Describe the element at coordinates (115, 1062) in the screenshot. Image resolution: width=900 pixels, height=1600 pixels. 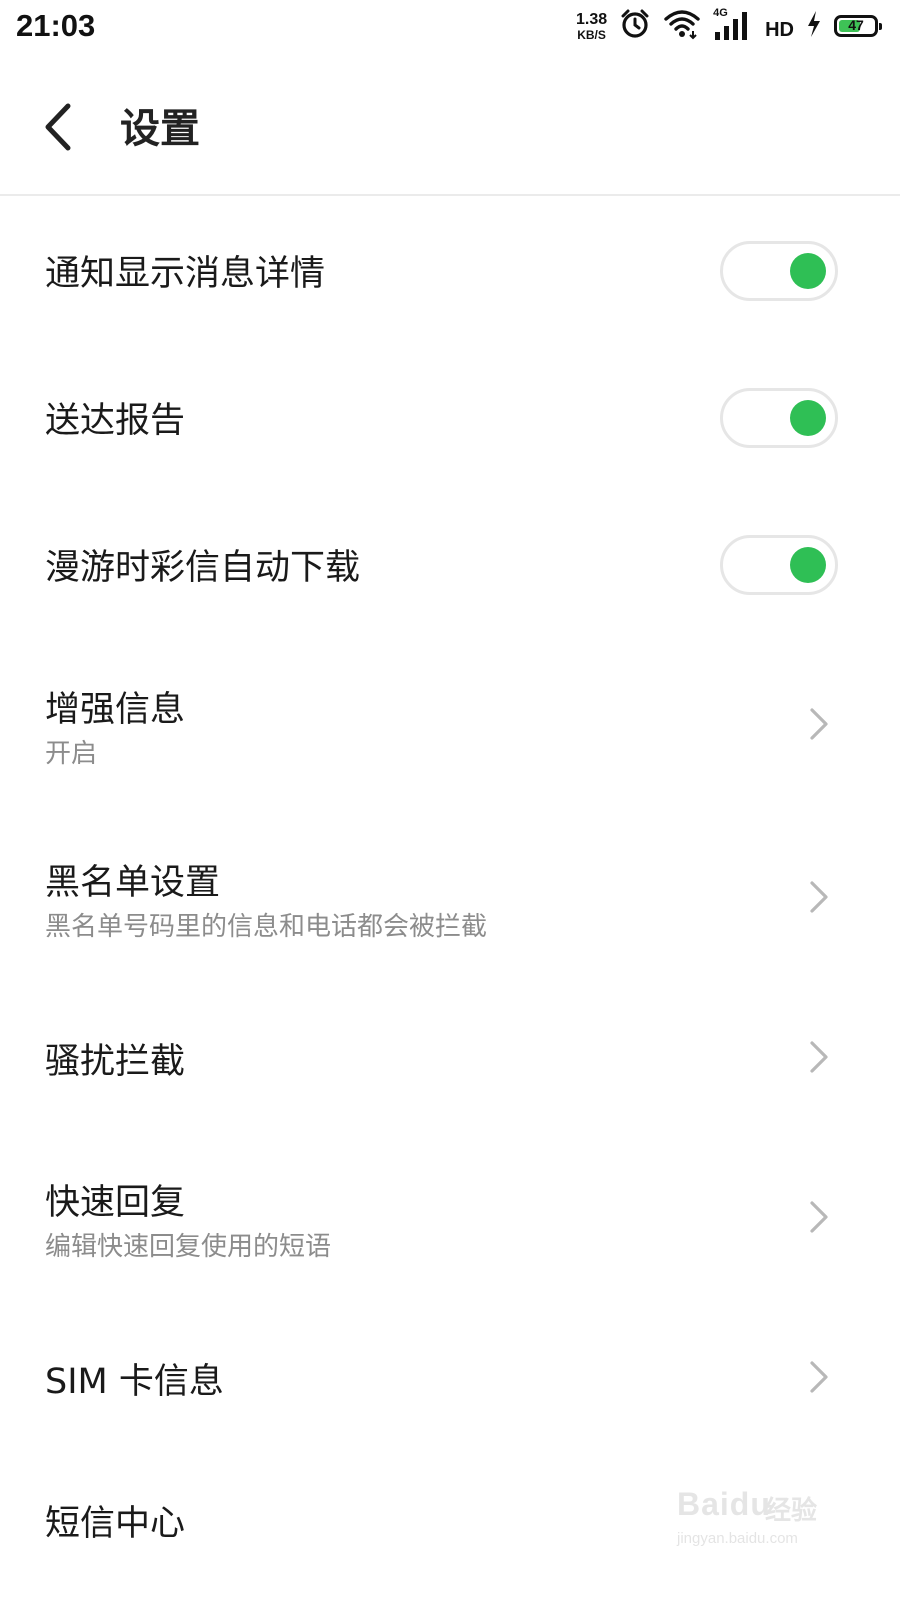
I see `setting-title: 骚扰拦截` at that location.